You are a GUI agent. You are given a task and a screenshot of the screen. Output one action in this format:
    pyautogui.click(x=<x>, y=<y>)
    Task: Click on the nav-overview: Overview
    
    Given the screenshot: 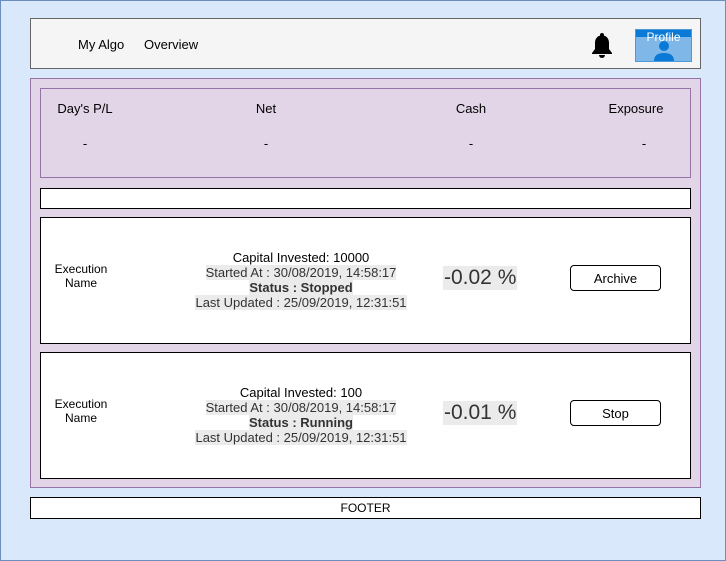 What is the action you would take?
    pyautogui.click(x=171, y=44)
    